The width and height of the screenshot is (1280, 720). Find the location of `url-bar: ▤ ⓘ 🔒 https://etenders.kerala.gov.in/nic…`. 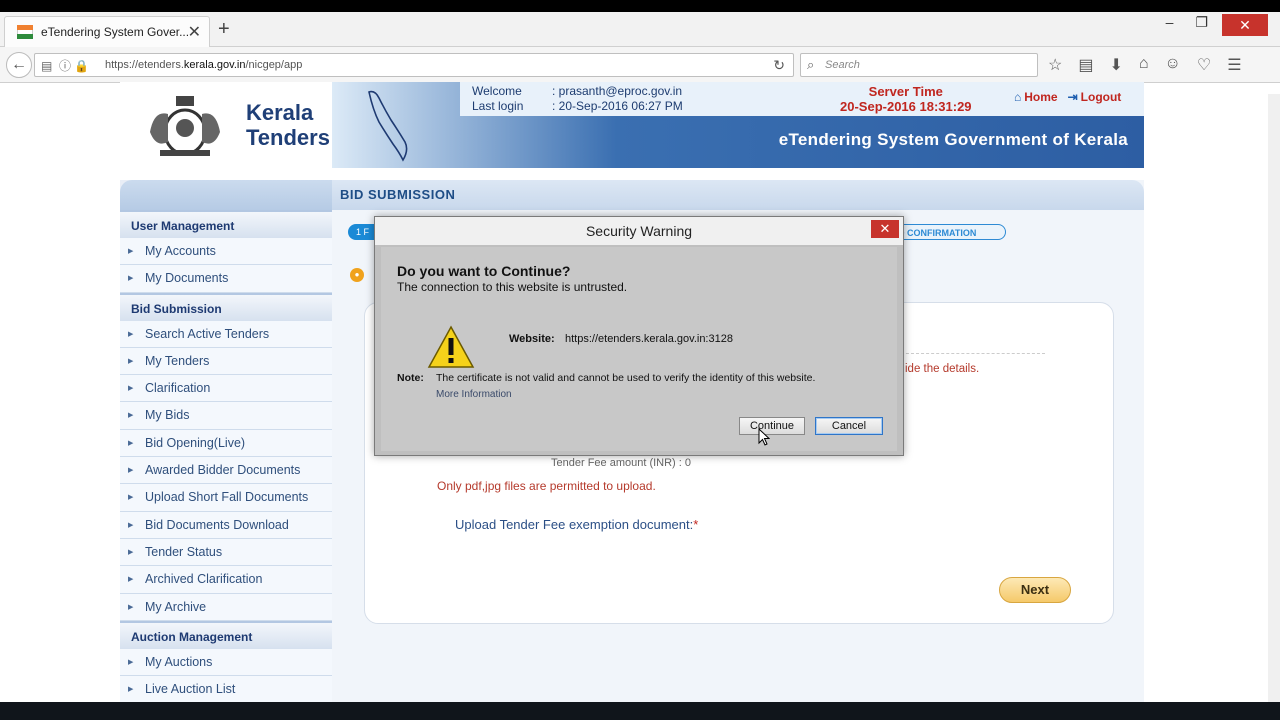

url-bar: ▤ ⓘ 🔒 https://etenders.kerala.gov.in/nic… is located at coordinates (414, 65).